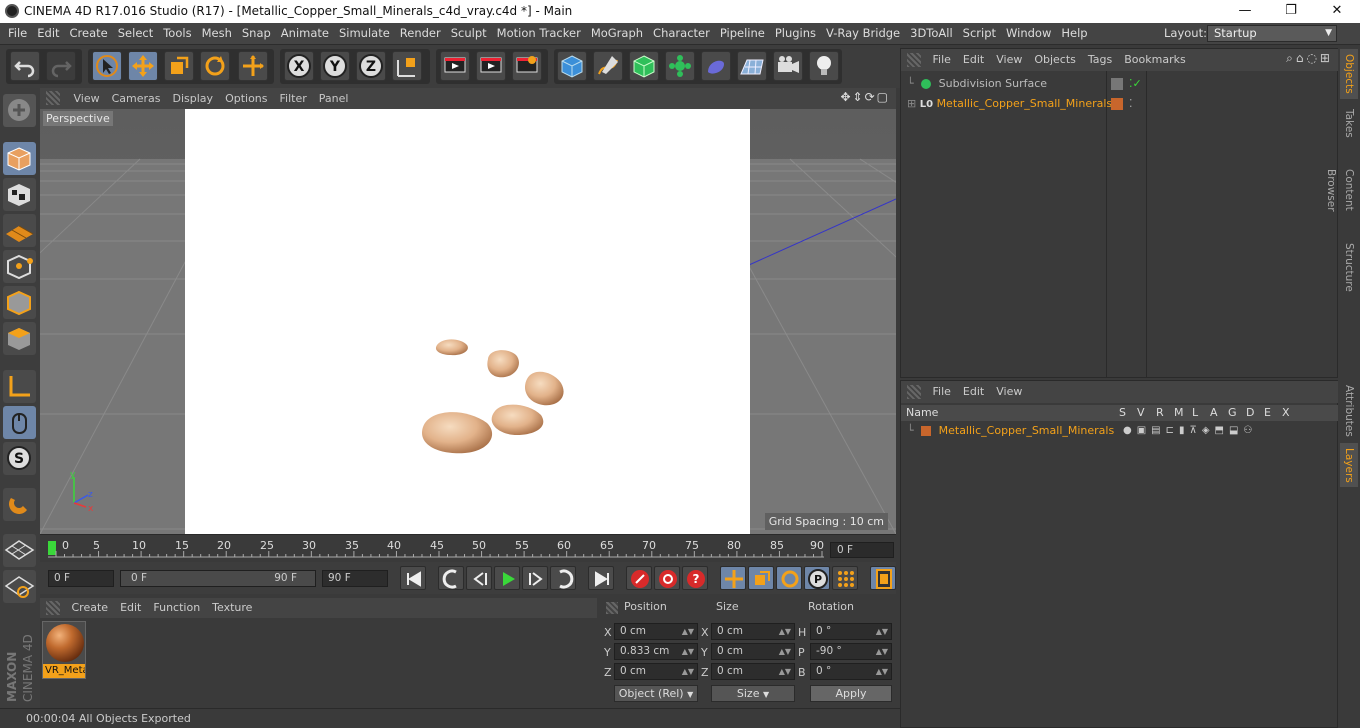 The width and height of the screenshot is (1360, 728). I want to click on key-parameter-button: P, so click(817, 578).